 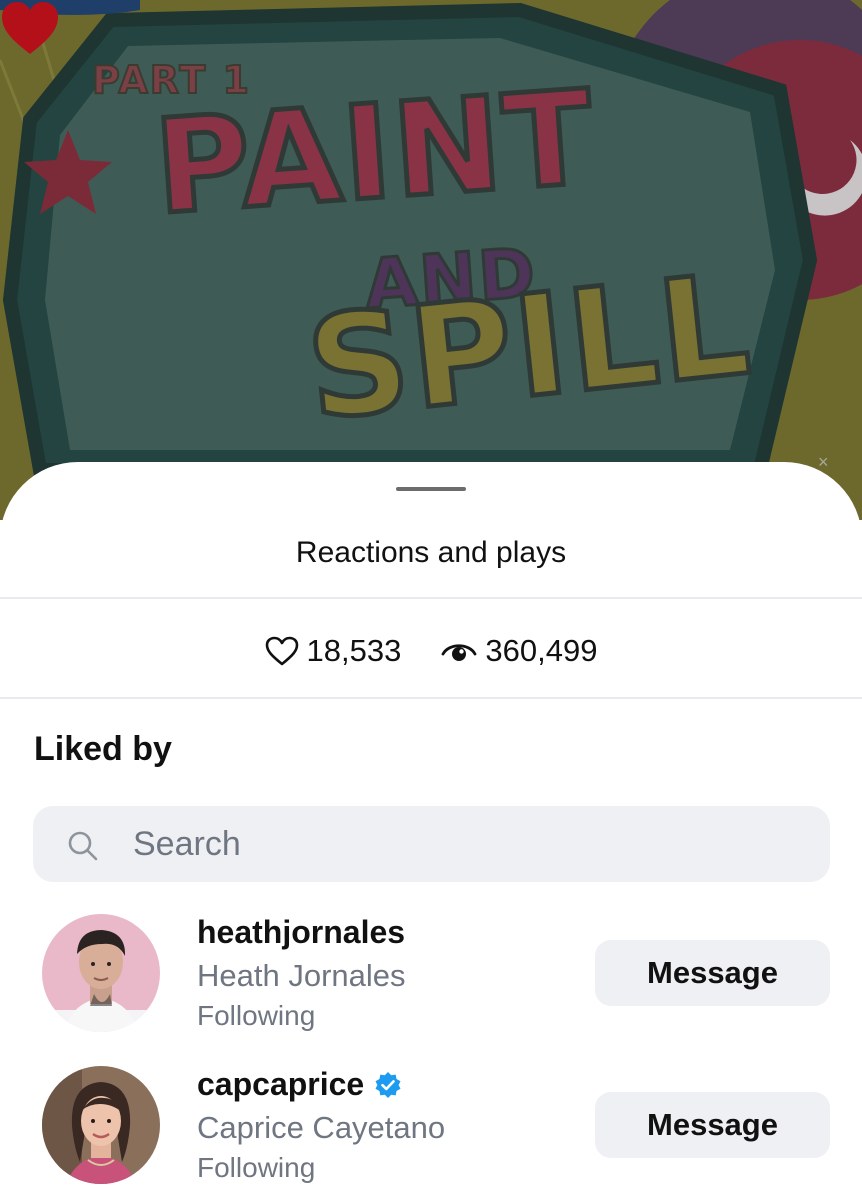 What do you see at coordinates (459, 652) in the screenshot?
I see `eye-icon` at bounding box center [459, 652].